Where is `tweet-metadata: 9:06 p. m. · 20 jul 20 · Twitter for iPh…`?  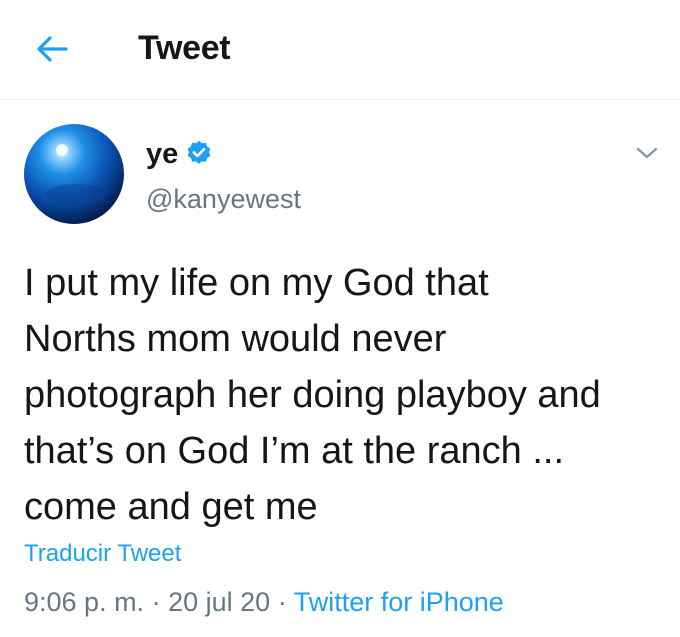 tweet-metadata: 9:06 p. m. · 20 jul 20 · Twitter for iPh… is located at coordinates (264, 602).